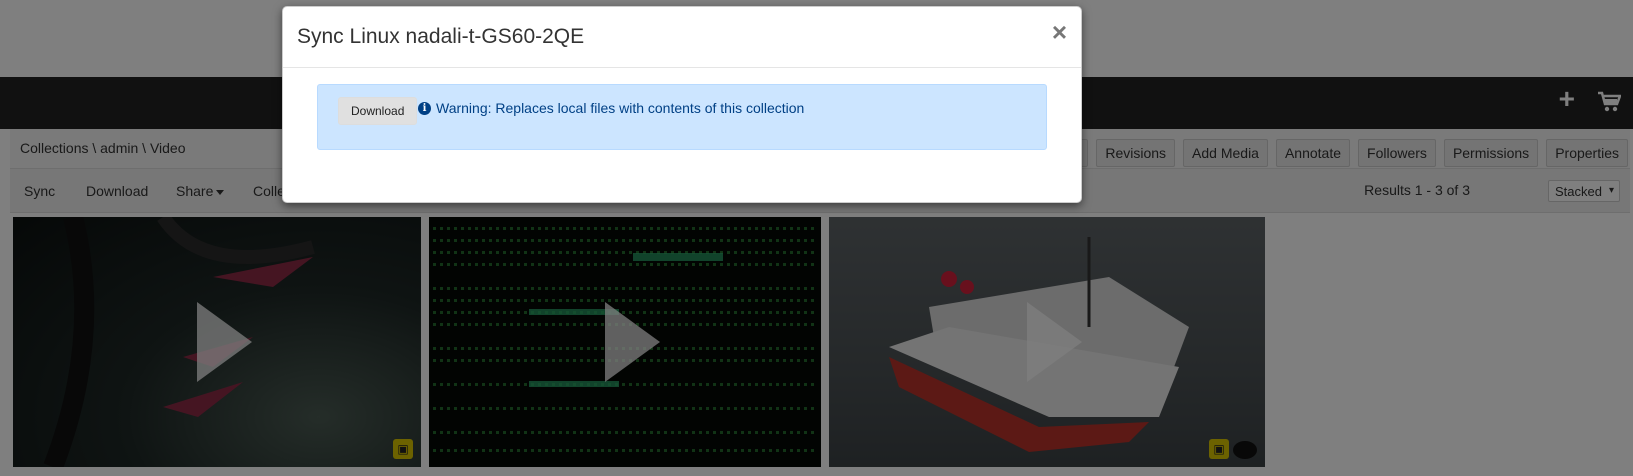  I want to click on modal-title: Sync Linux nadali-t-GS60-2QE, so click(441, 36).